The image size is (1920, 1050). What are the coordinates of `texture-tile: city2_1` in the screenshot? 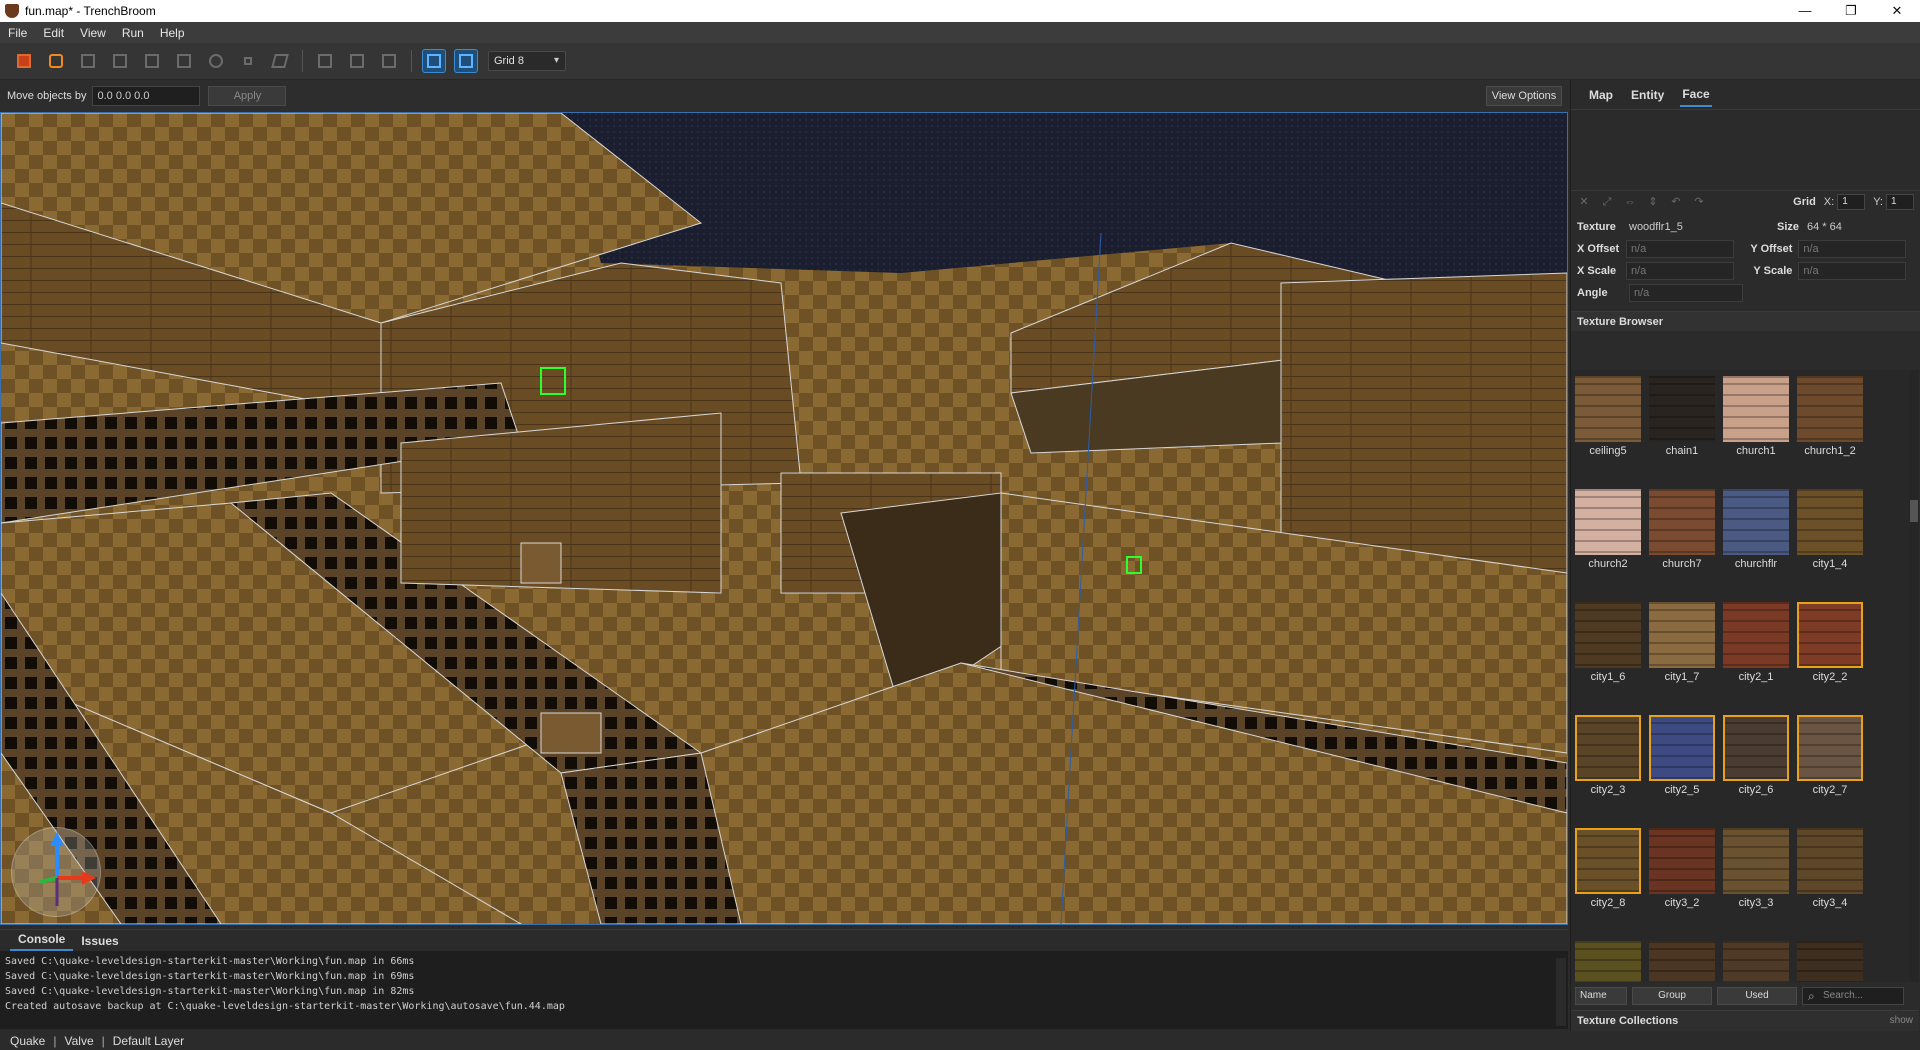 It's located at (1756, 642).